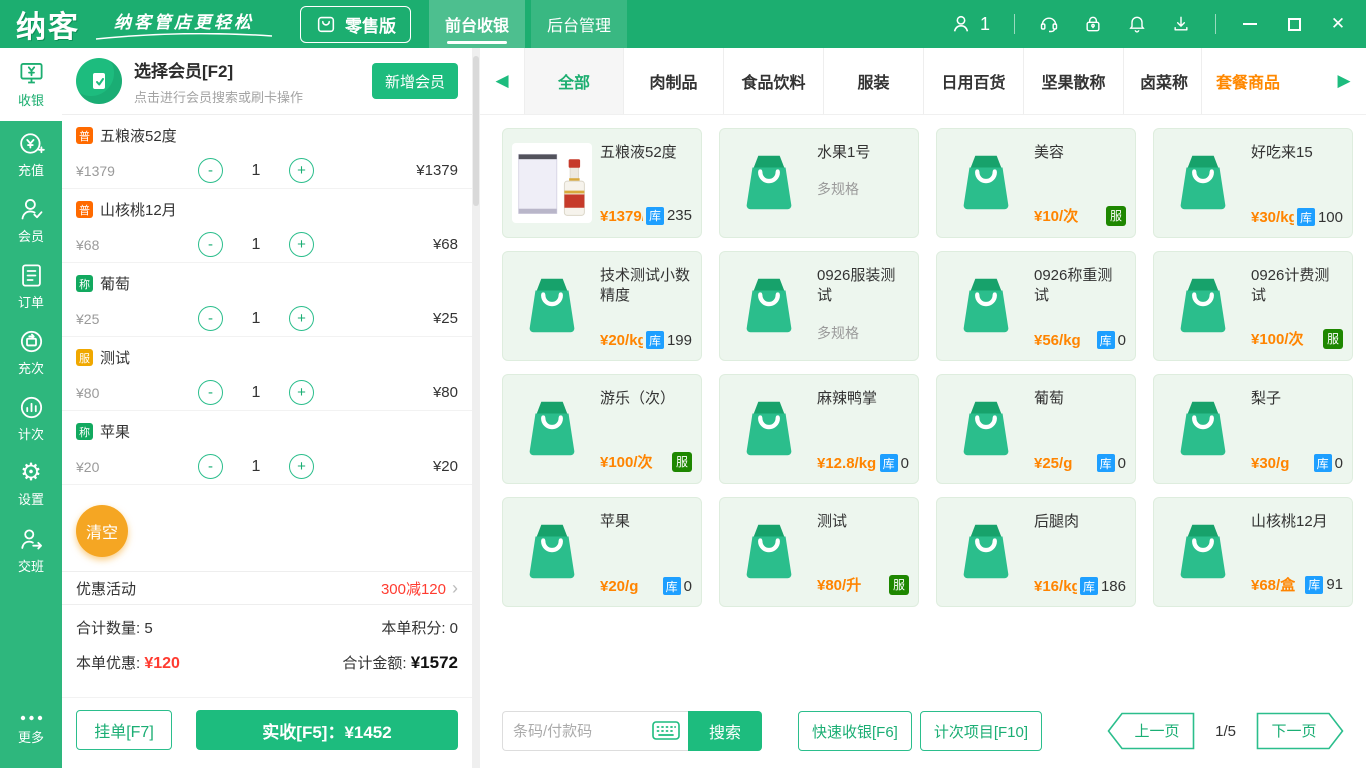 Image resolution: width=1366 pixels, height=768 pixels. Describe the element at coordinates (1163, 81) in the screenshot. I see `category-tab-braised: 卤菜称` at that location.